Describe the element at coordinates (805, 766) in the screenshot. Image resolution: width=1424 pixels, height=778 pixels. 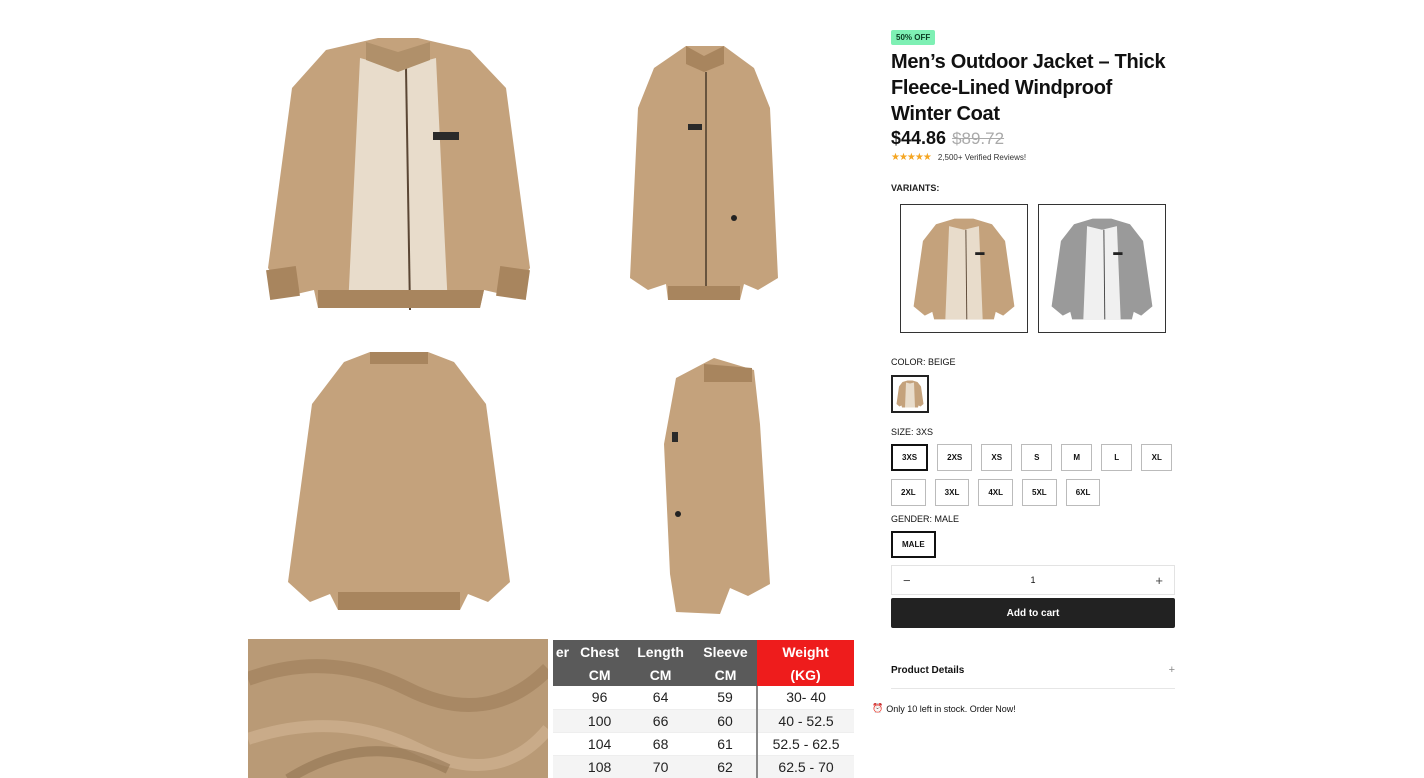
I see `table-cell: 62.5 - 70` at that location.